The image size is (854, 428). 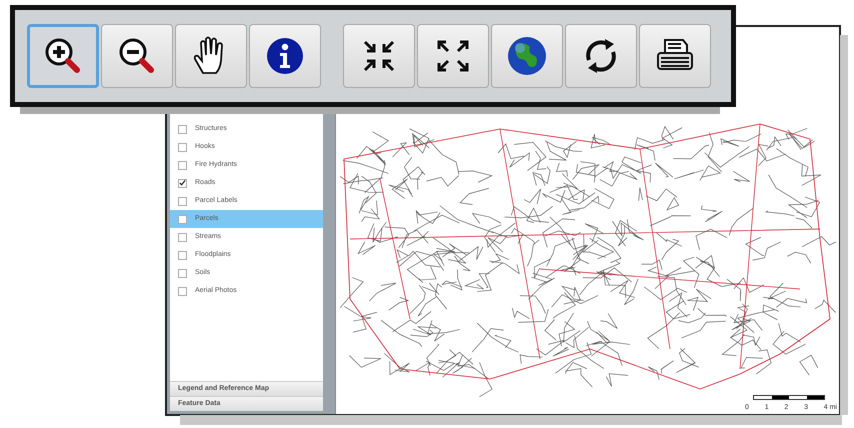 What do you see at coordinates (789, 397) in the screenshot?
I see `scale-bar` at bounding box center [789, 397].